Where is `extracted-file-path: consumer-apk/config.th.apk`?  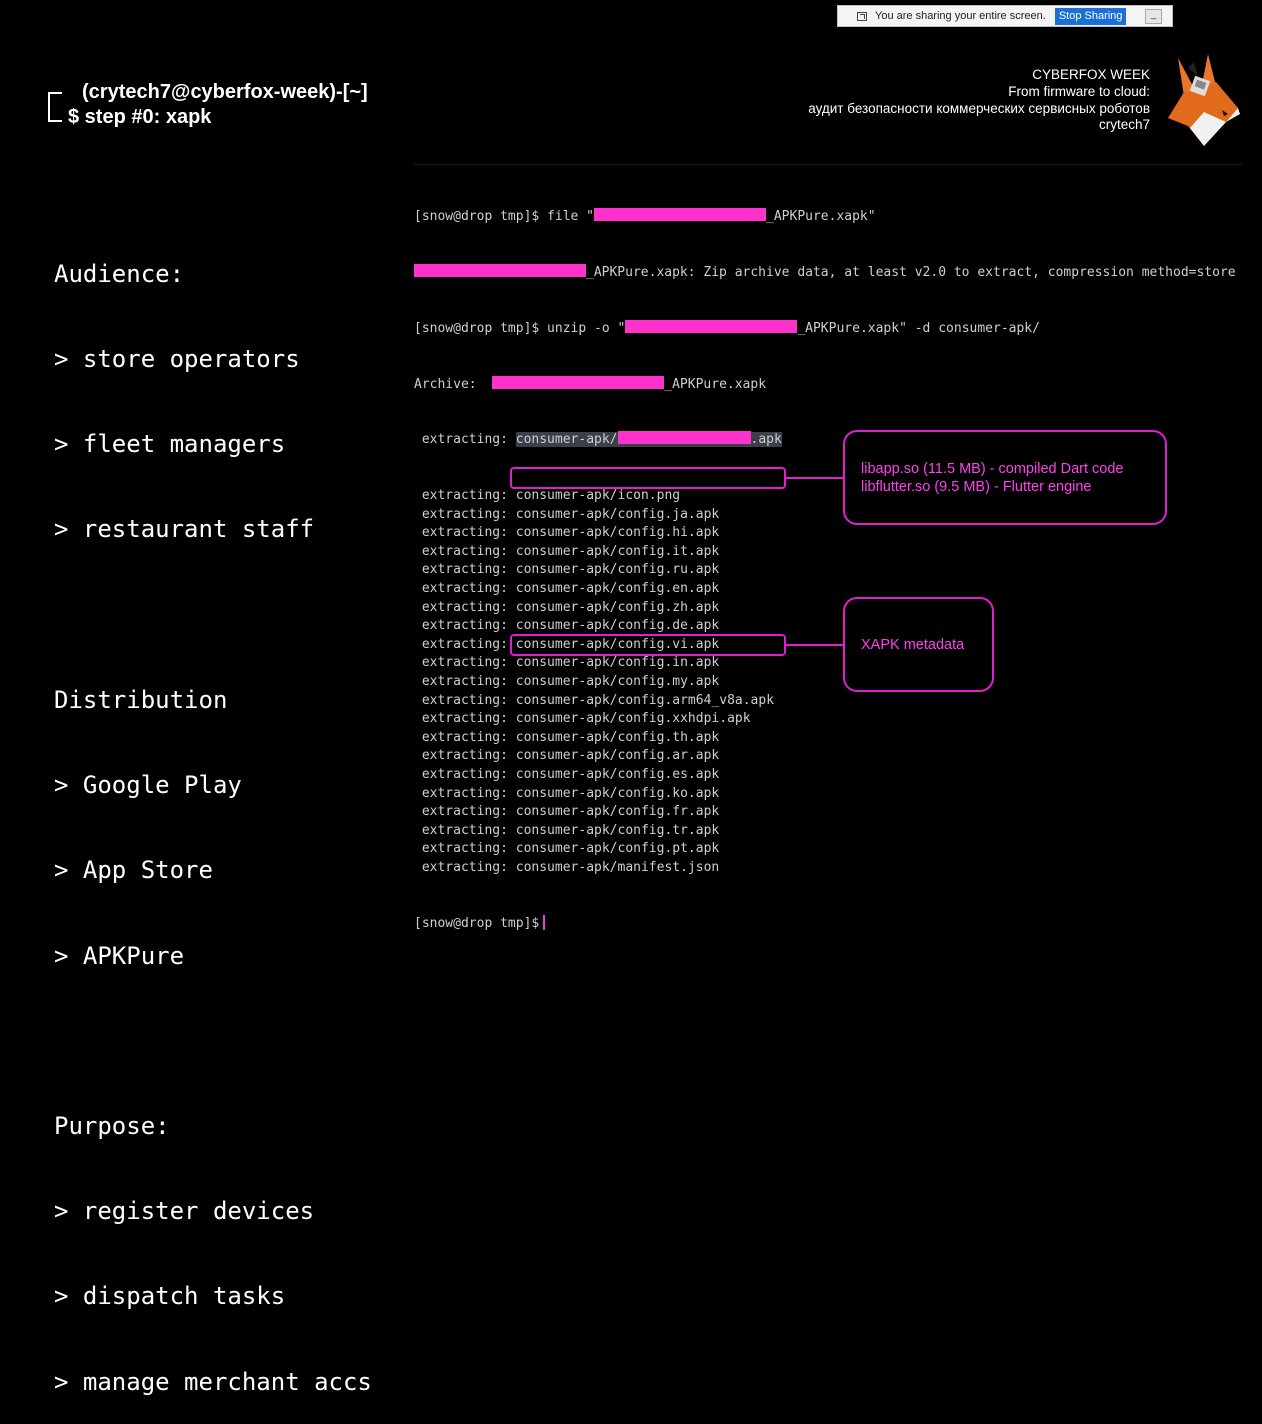 extracted-file-path: consumer-apk/config.th.apk is located at coordinates (617, 737).